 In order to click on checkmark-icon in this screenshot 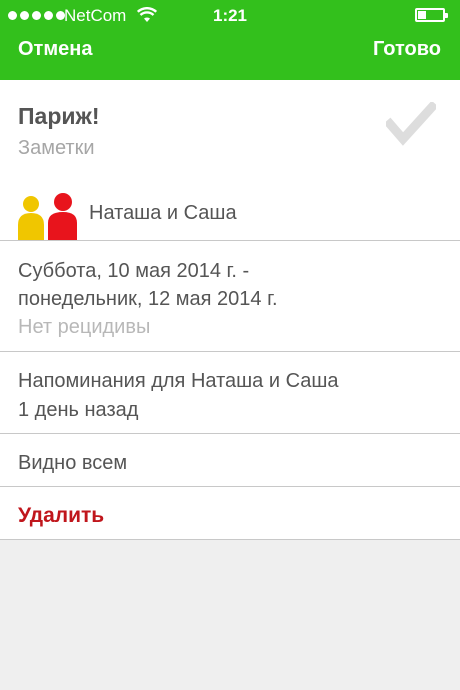, I will do `click(411, 124)`.